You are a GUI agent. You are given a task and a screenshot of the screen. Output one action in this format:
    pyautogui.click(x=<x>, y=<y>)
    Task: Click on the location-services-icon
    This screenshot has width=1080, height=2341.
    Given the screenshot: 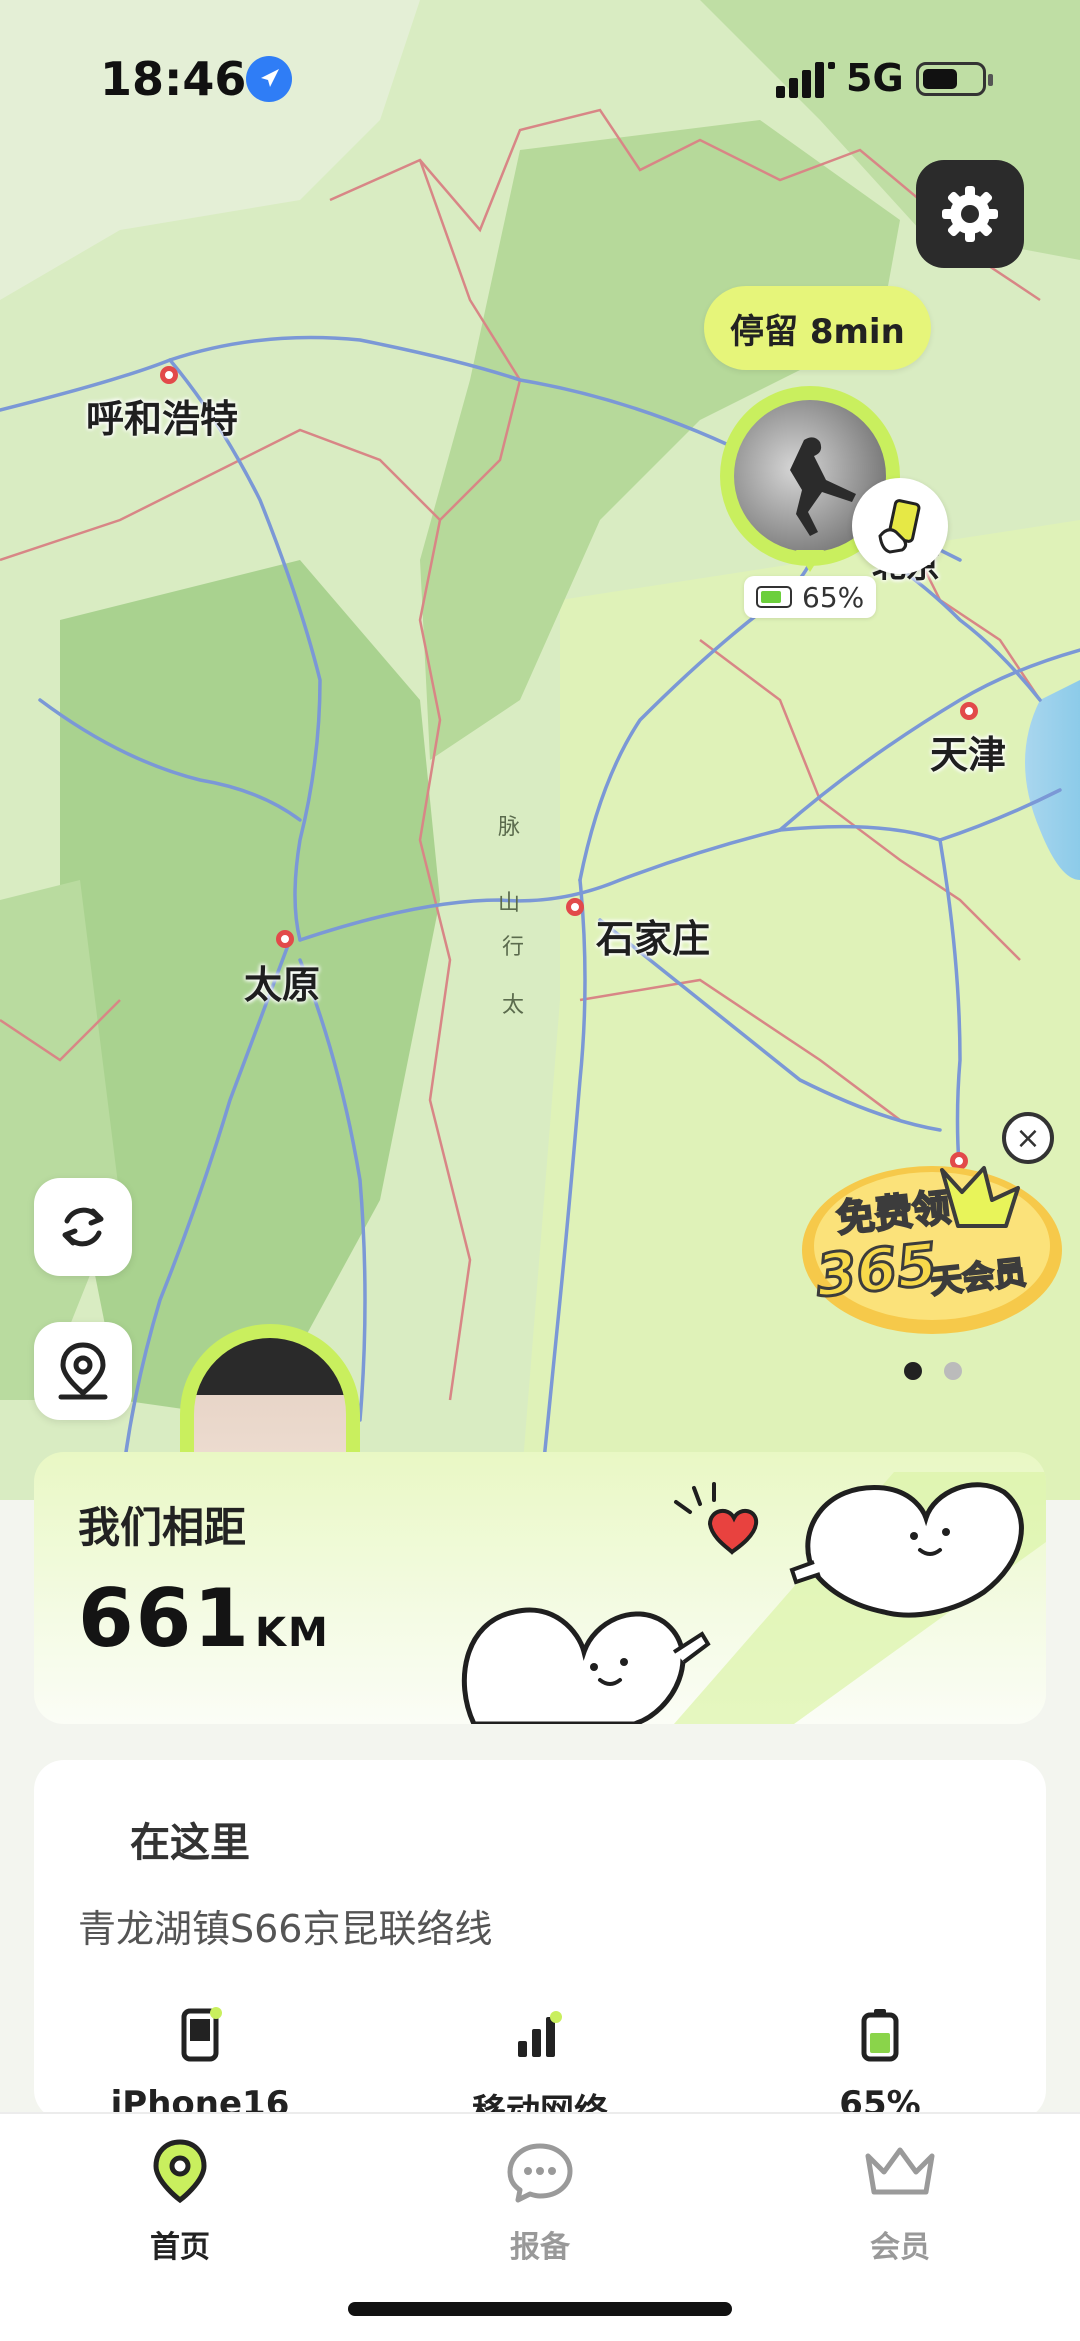 What is the action you would take?
    pyautogui.click(x=269, y=79)
    